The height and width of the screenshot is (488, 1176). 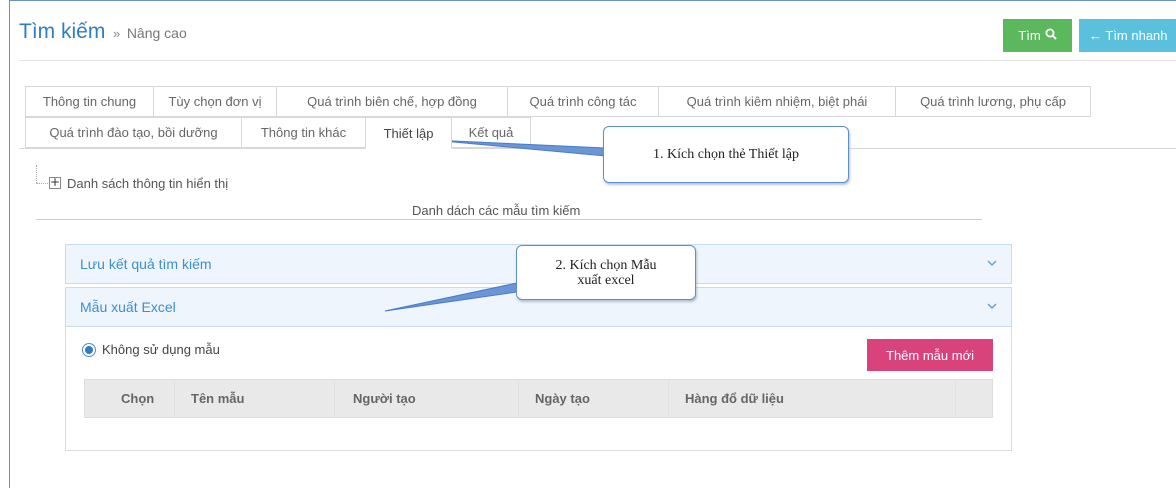 I want to click on page-subtitle: Nâng cao, so click(x=156, y=33).